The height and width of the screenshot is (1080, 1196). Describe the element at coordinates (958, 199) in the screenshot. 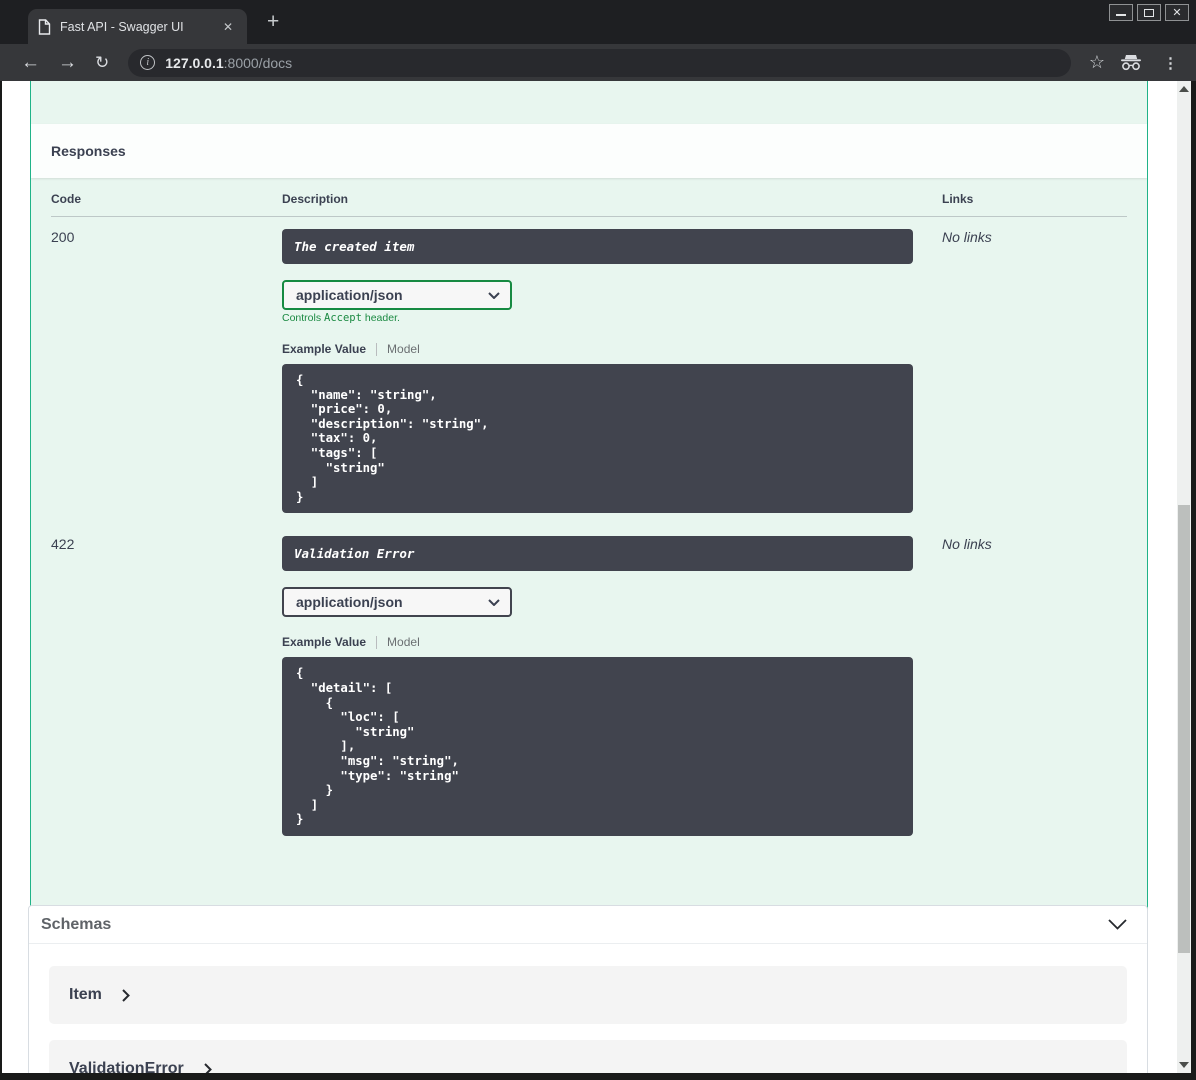

I see `column-links: Links` at that location.